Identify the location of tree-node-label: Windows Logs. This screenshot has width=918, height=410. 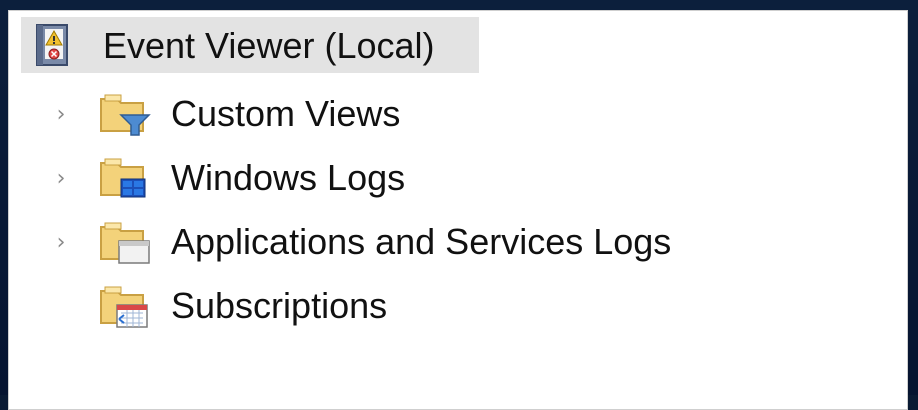
(288, 177).